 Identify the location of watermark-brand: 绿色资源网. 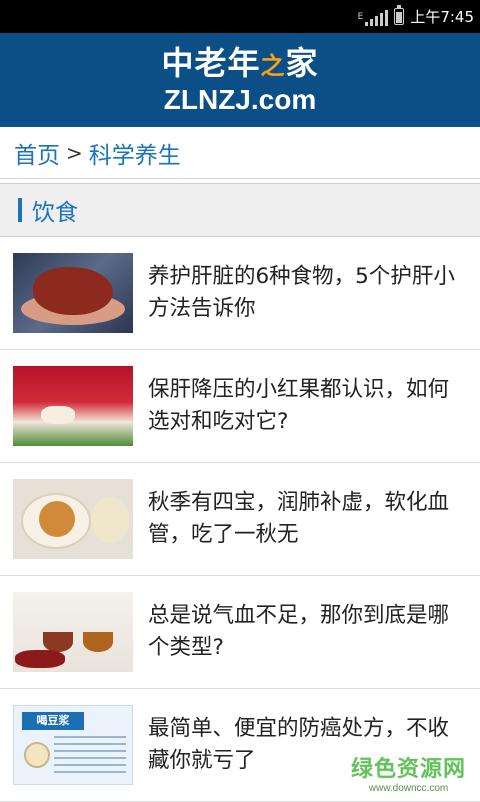
(408, 769).